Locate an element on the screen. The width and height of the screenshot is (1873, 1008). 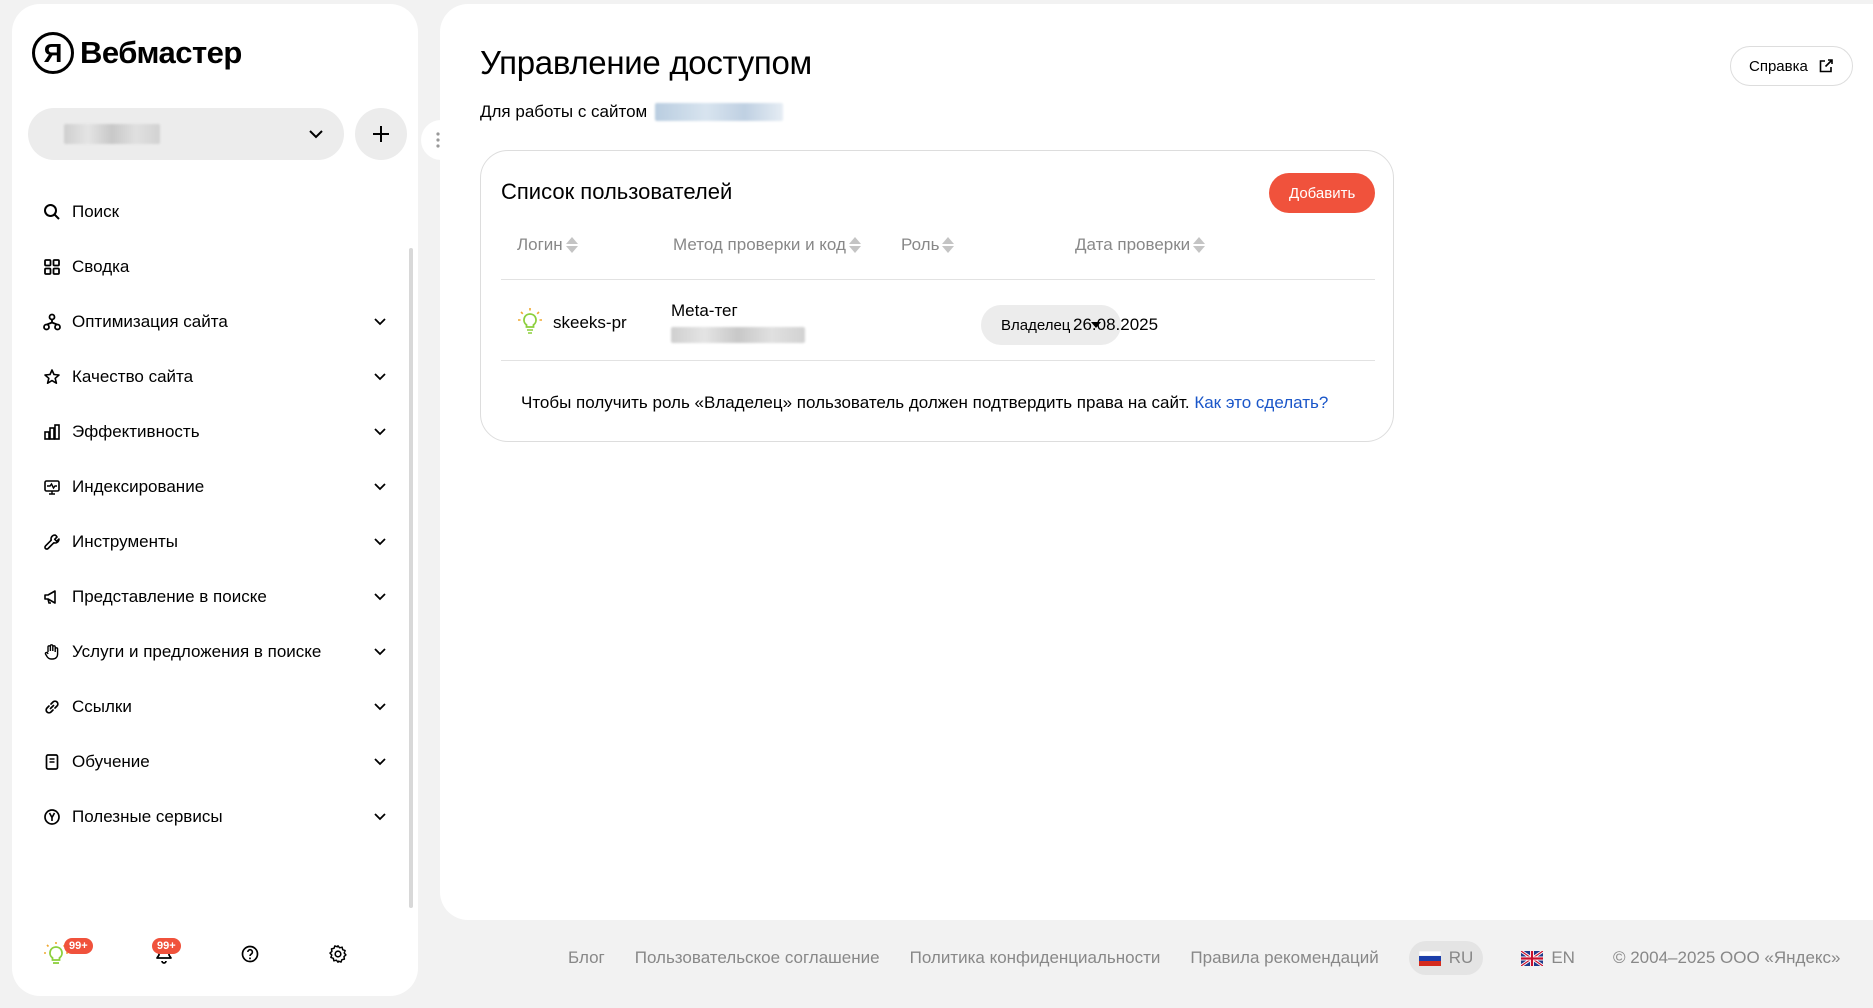
notifications-badge: 99+ is located at coordinates (166, 946).